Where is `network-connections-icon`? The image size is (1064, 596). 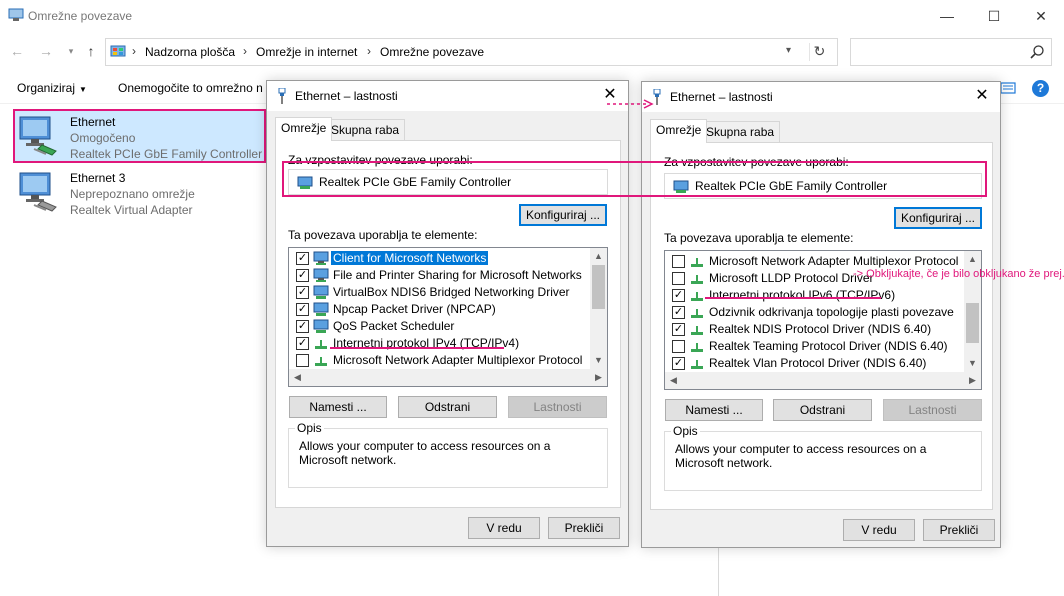 network-connections-icon is located at coordinates (16, 14).